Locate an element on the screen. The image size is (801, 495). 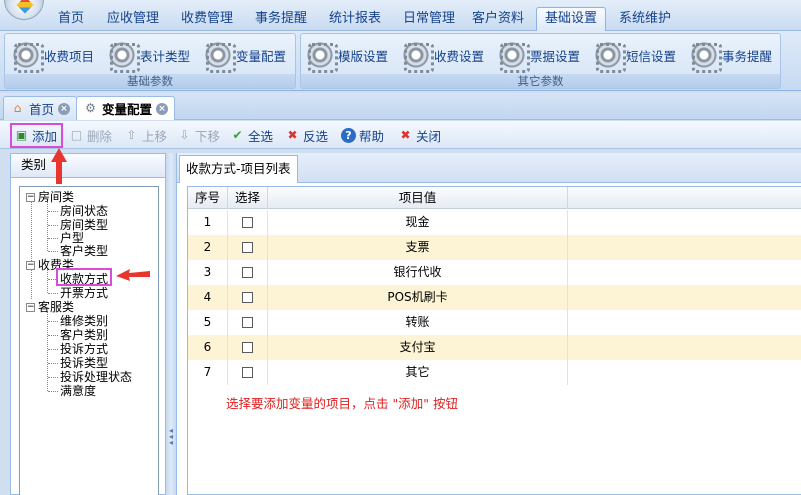
add-button-highlight is located at coordinates (36, 135).